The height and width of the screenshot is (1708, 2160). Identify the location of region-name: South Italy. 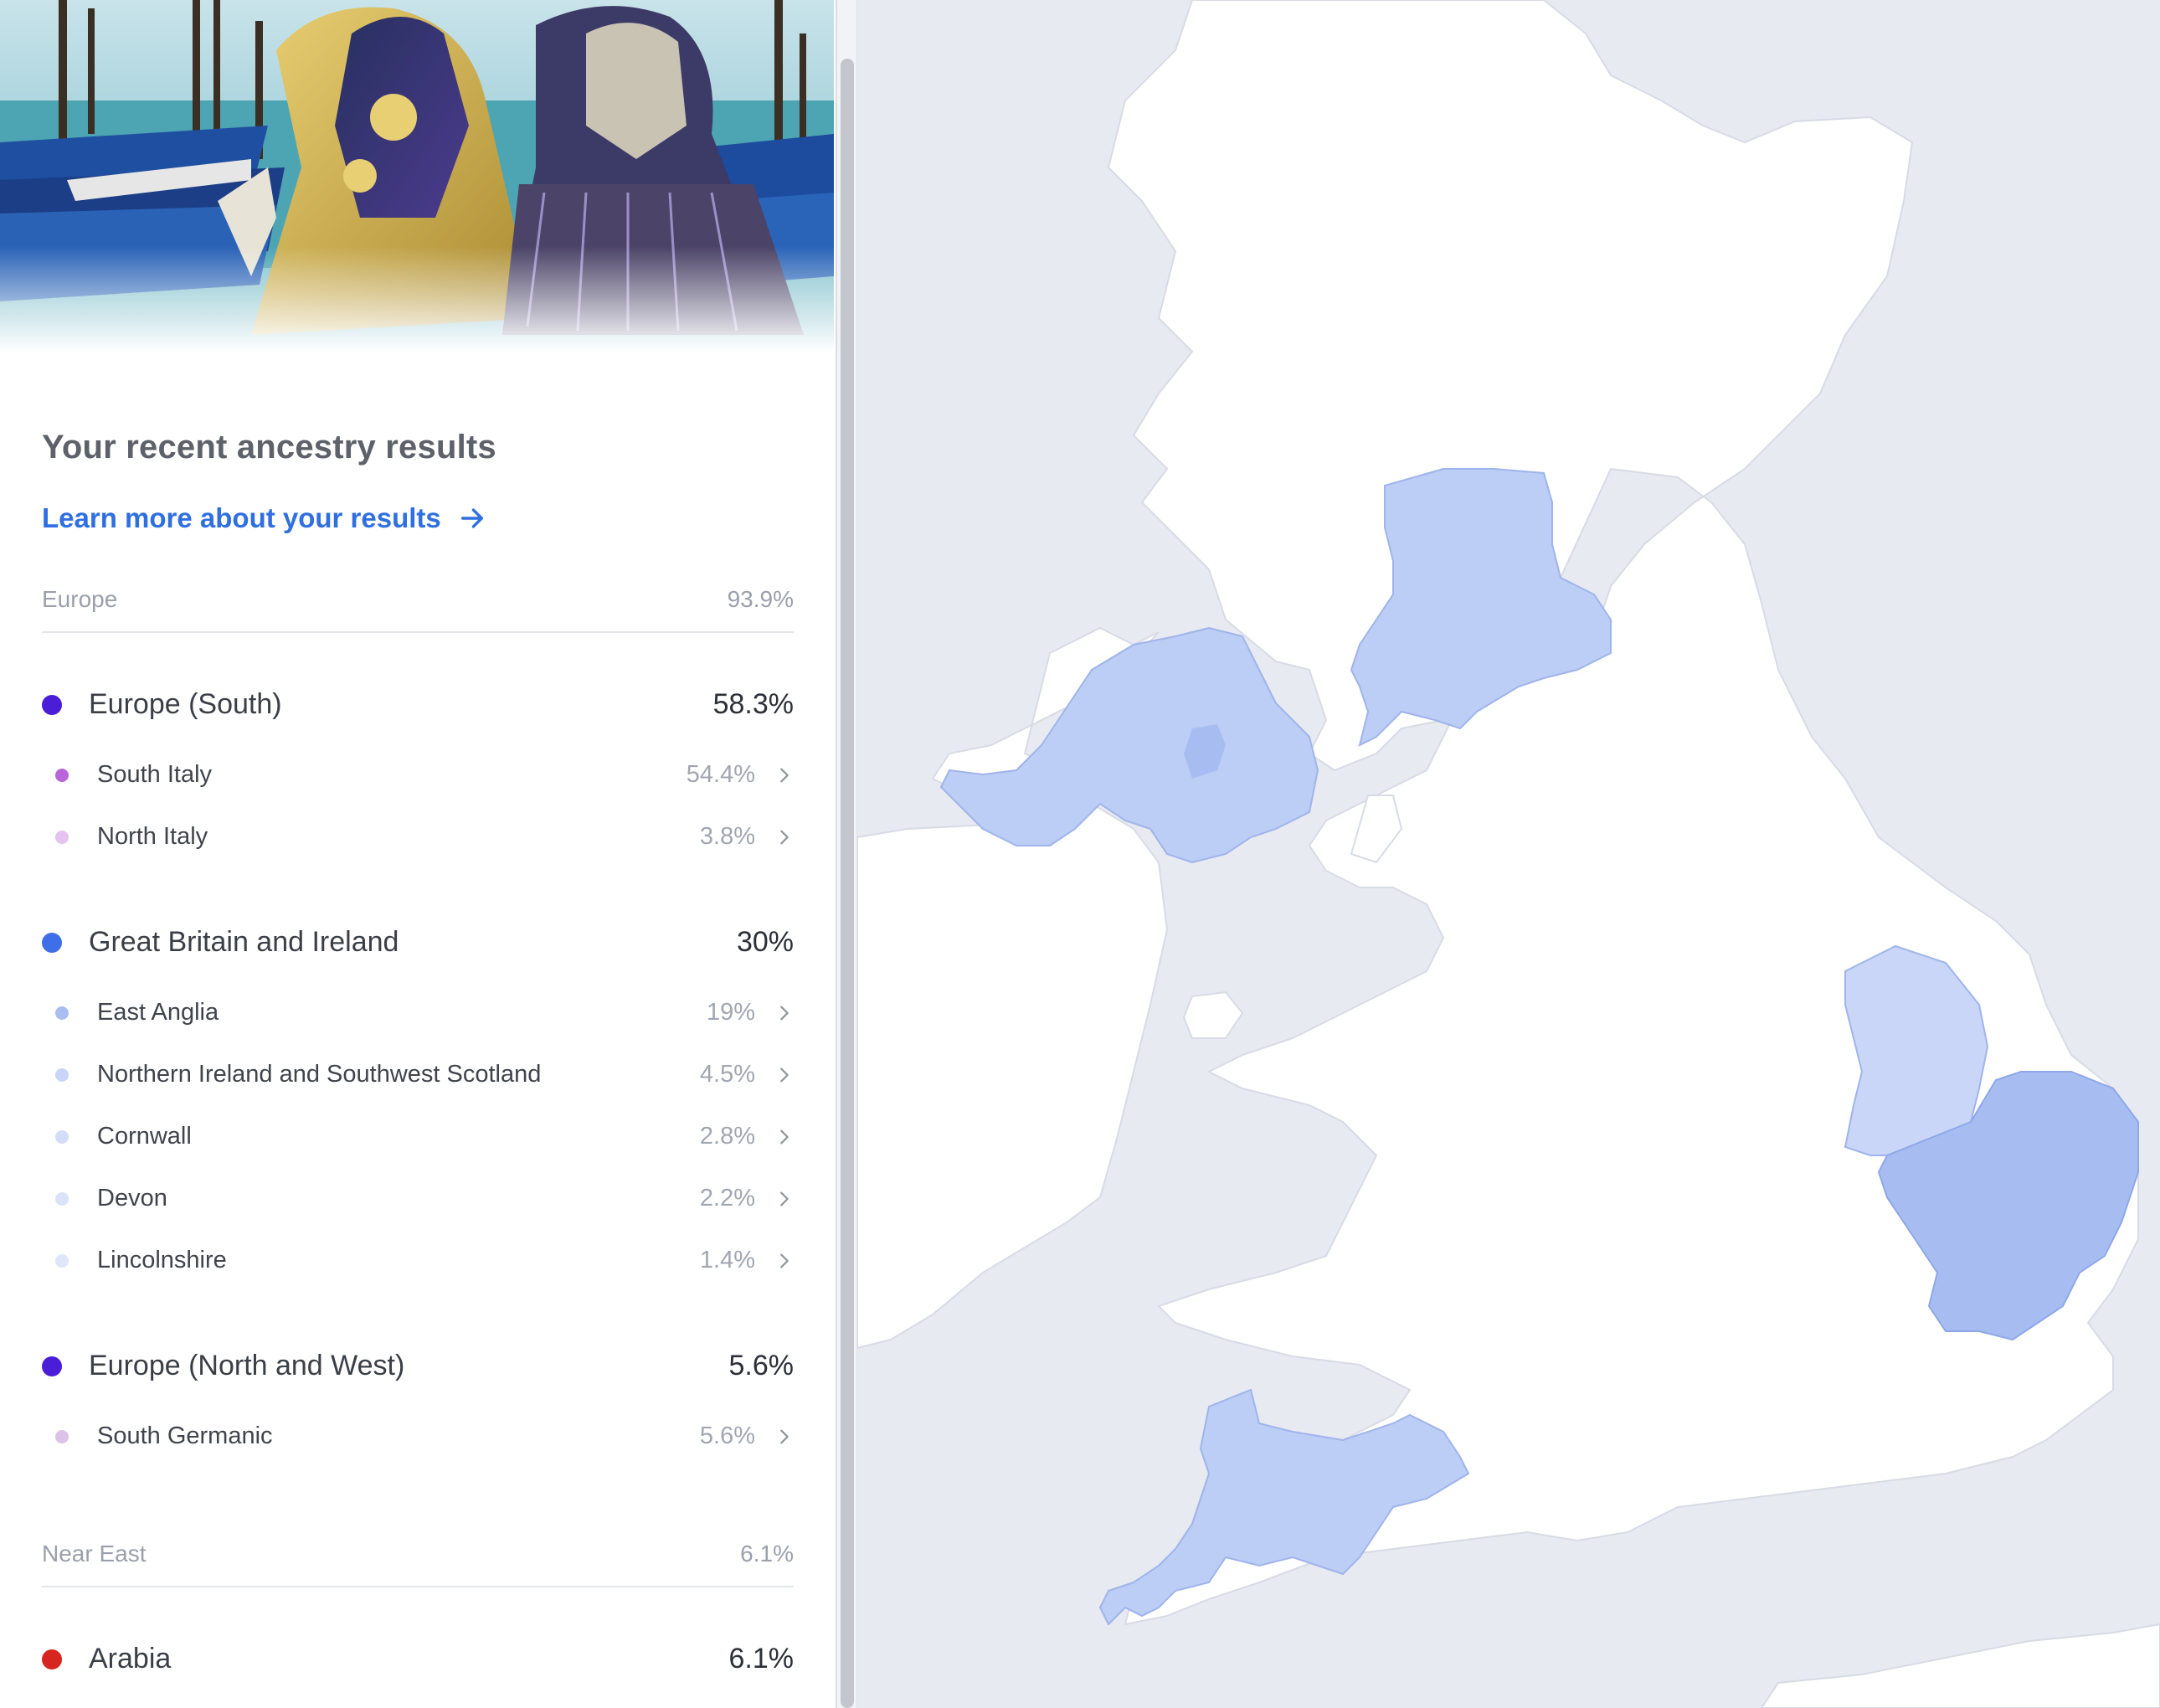
(155, 775).